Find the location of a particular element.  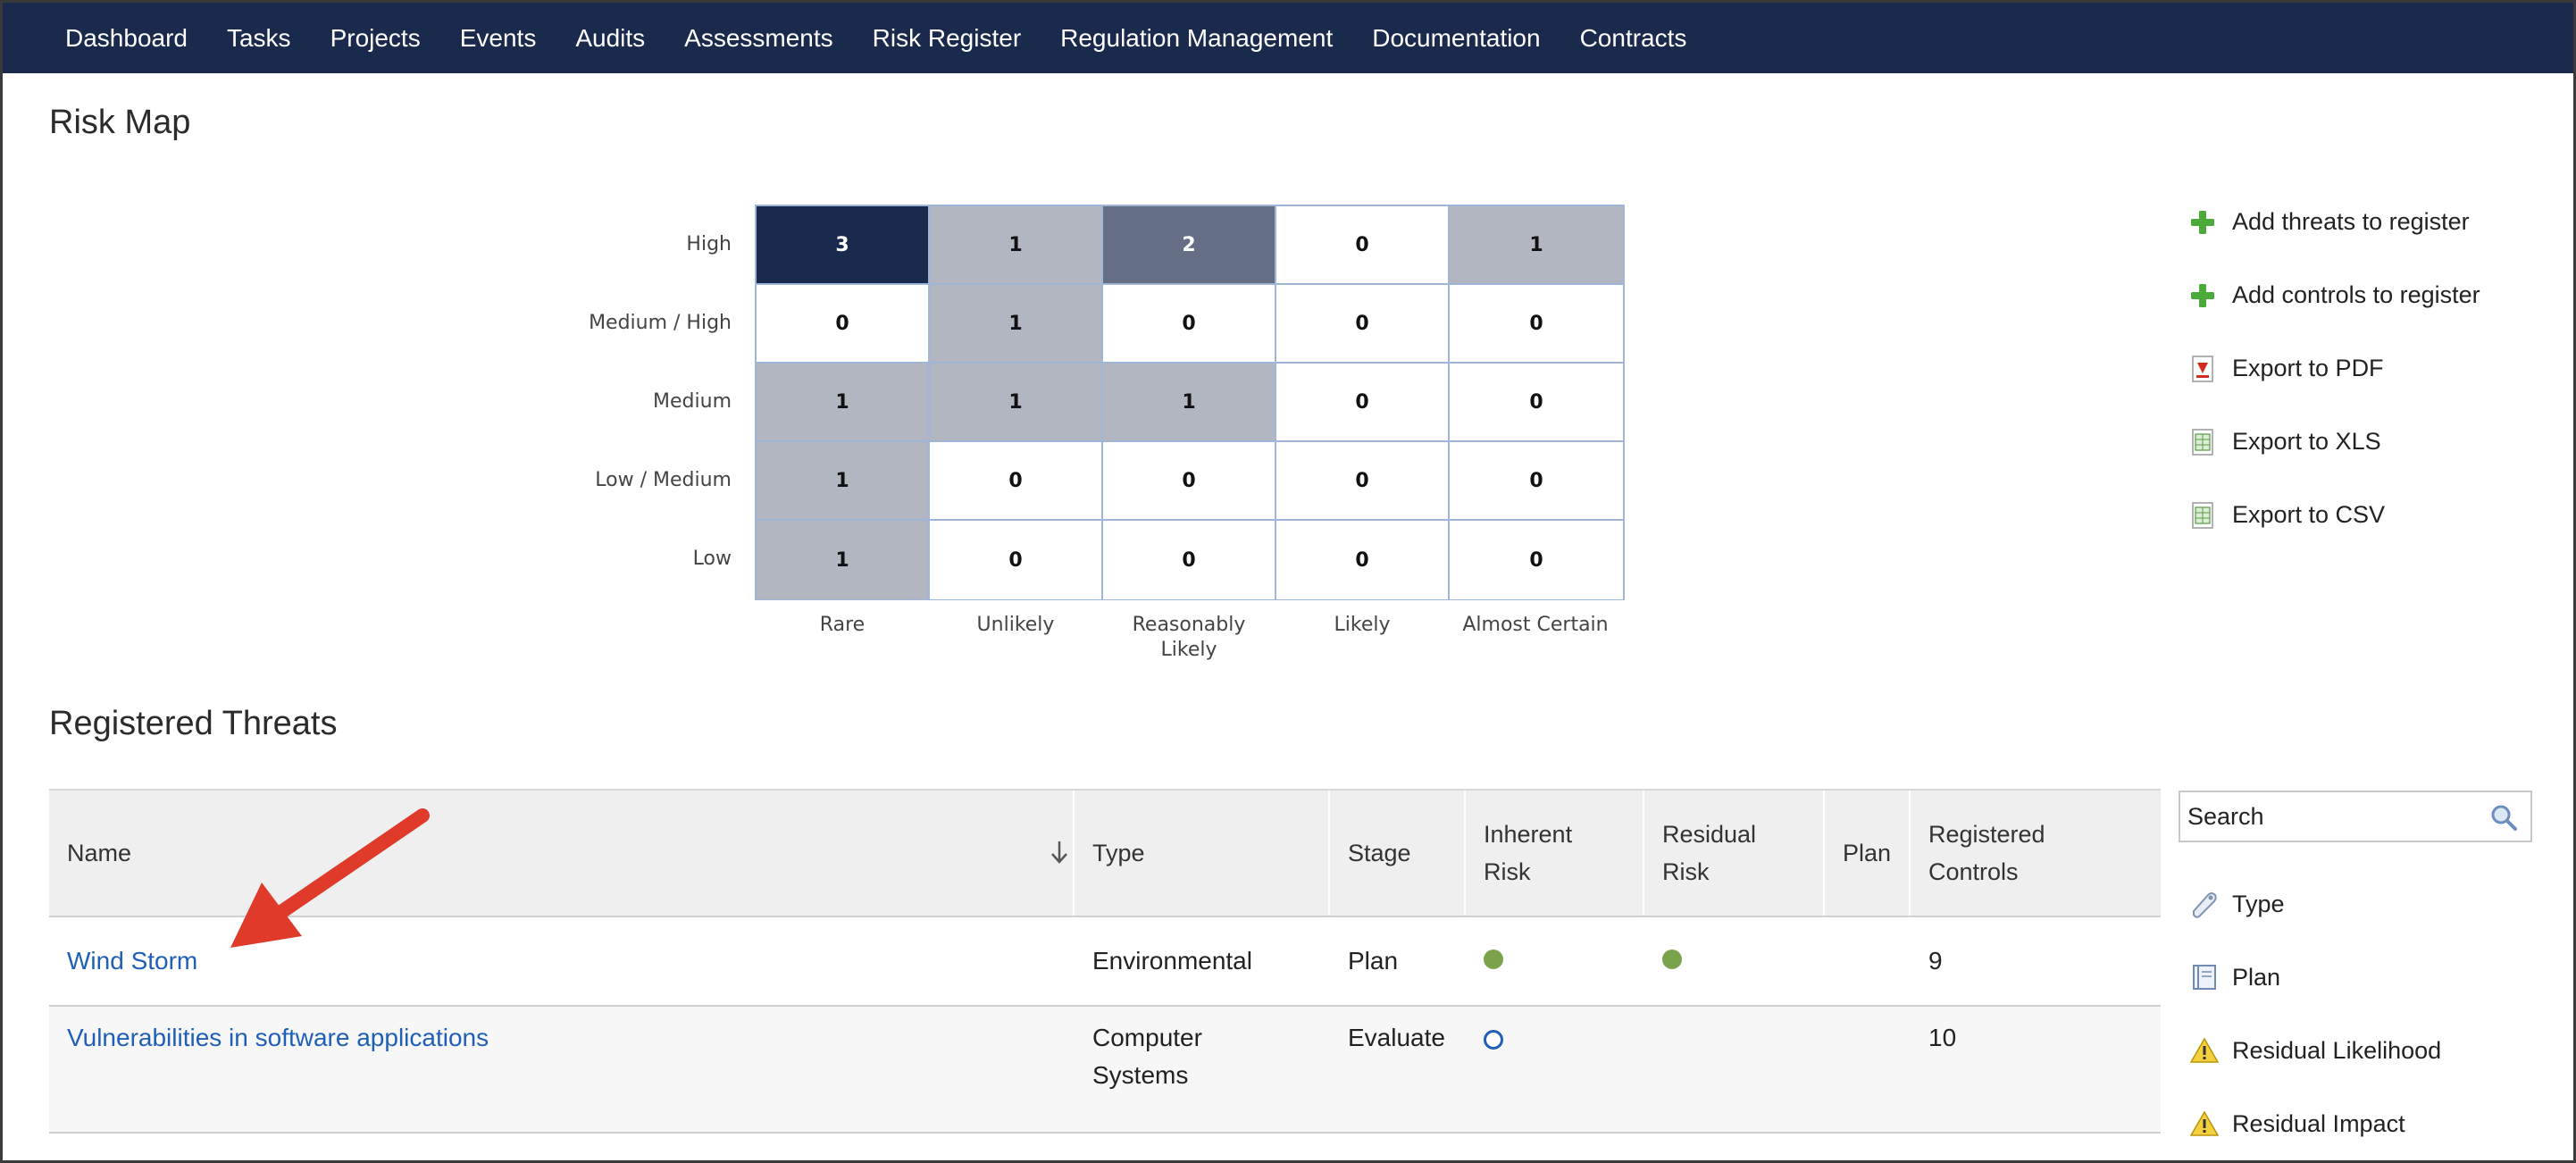

matrix-row-low-medium: 1 0 0 0 0 is located at coordinates (1190, 482).